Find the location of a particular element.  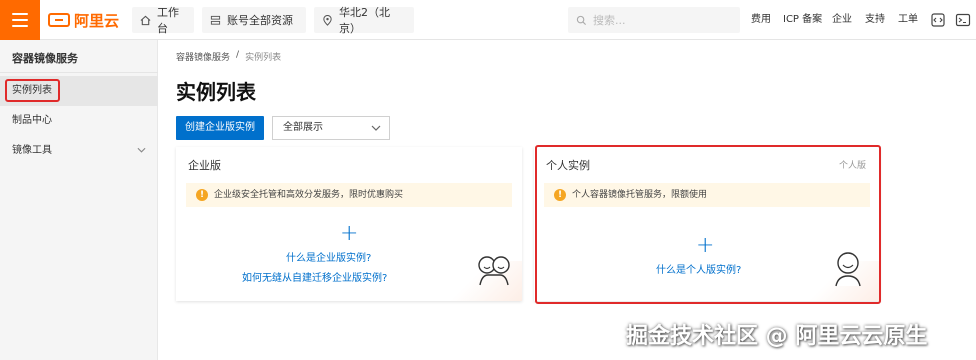

create-enterprise-instance-button: 创建企业版实例 is located at coordinates (220, 128).